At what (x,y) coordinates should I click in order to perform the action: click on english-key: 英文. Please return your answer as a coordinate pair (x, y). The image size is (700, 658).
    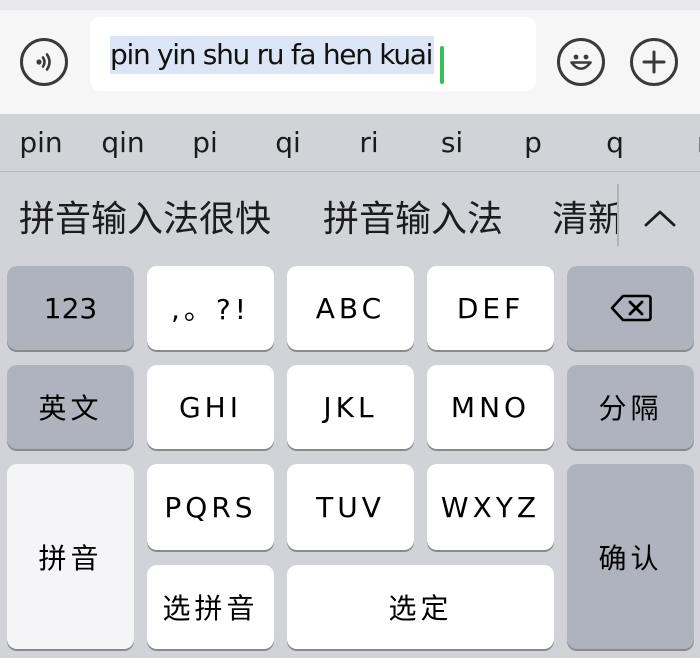
    Looking at the image, I should click on (70, 407).